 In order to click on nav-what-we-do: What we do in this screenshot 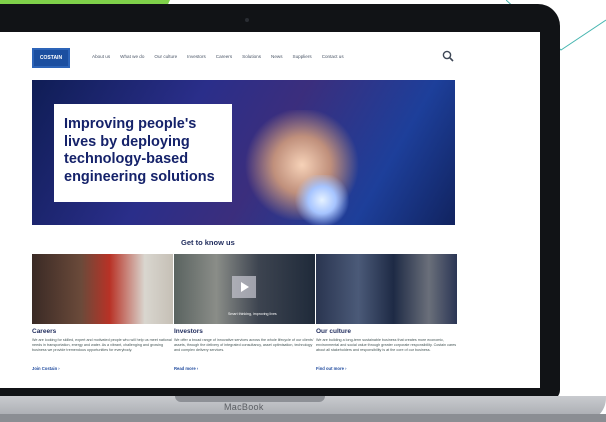, I will do `click(132, 56)`.